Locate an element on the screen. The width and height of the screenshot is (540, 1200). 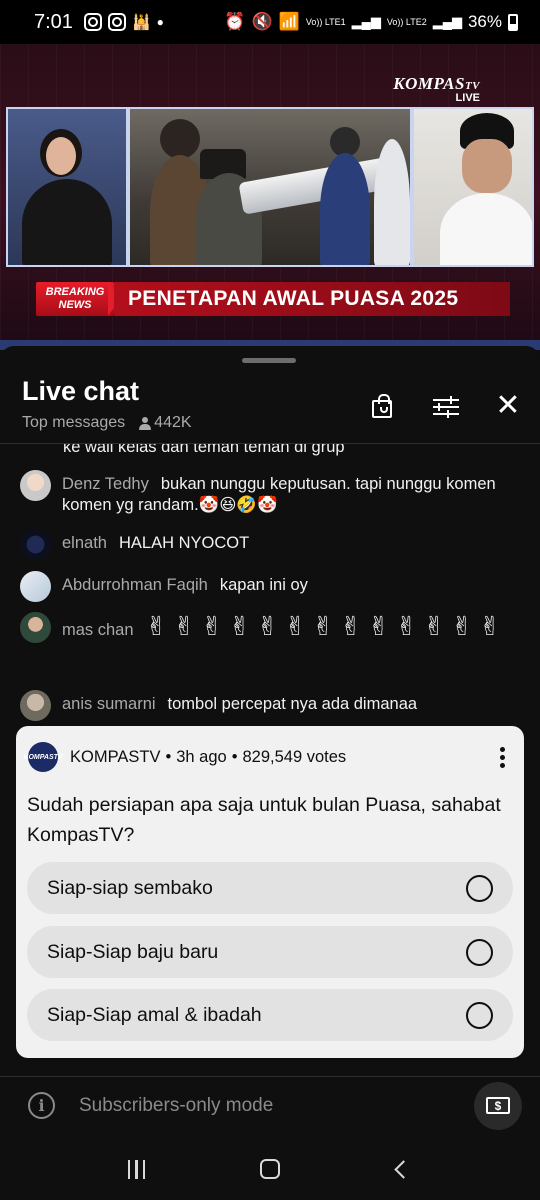
super-chat-button: $ is located at coordinates (498, 1105).